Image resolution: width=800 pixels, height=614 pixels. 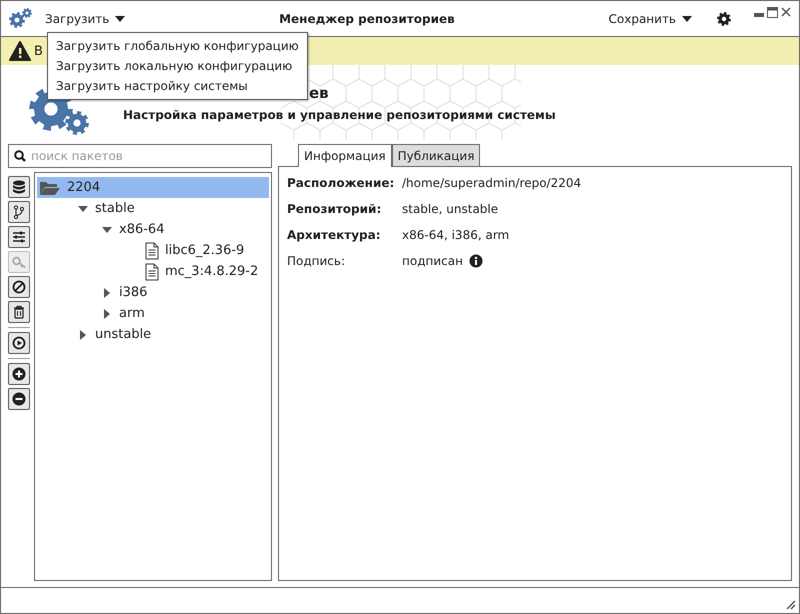 I want to click on close-icon, so click(x=786, y=12).